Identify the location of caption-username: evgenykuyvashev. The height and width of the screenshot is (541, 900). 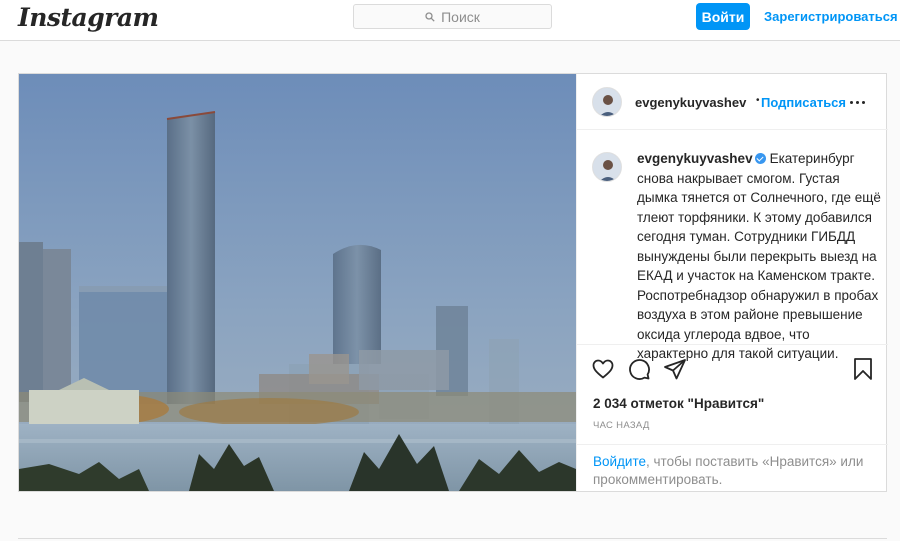
(695, 158).